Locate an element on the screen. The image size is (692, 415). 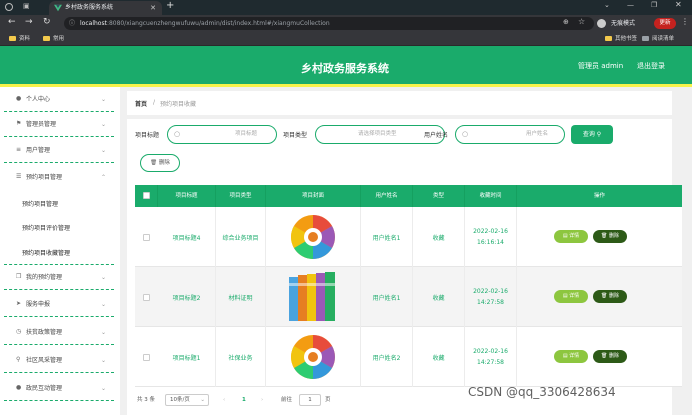
sidebar-item-label: 扶贫政策管理 is located at coordinates (44, 332).